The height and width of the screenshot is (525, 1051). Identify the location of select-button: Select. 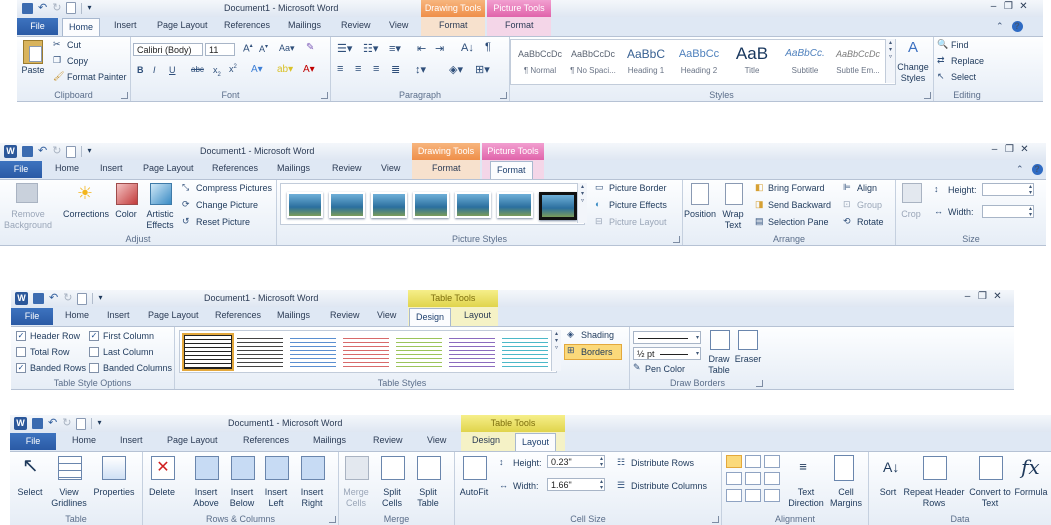
(963, 77).